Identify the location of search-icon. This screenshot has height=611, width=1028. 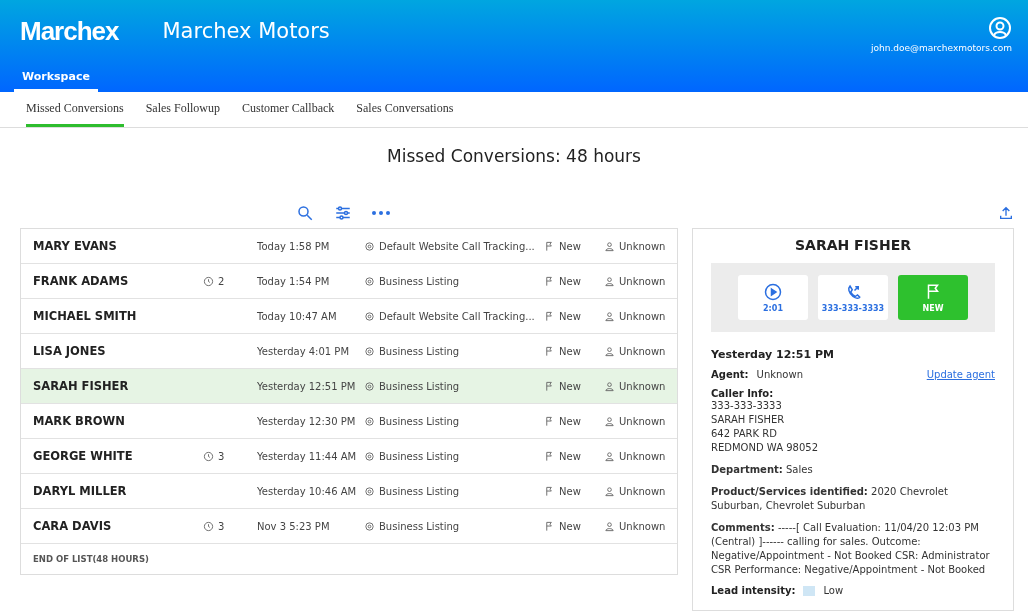
(305, 213).